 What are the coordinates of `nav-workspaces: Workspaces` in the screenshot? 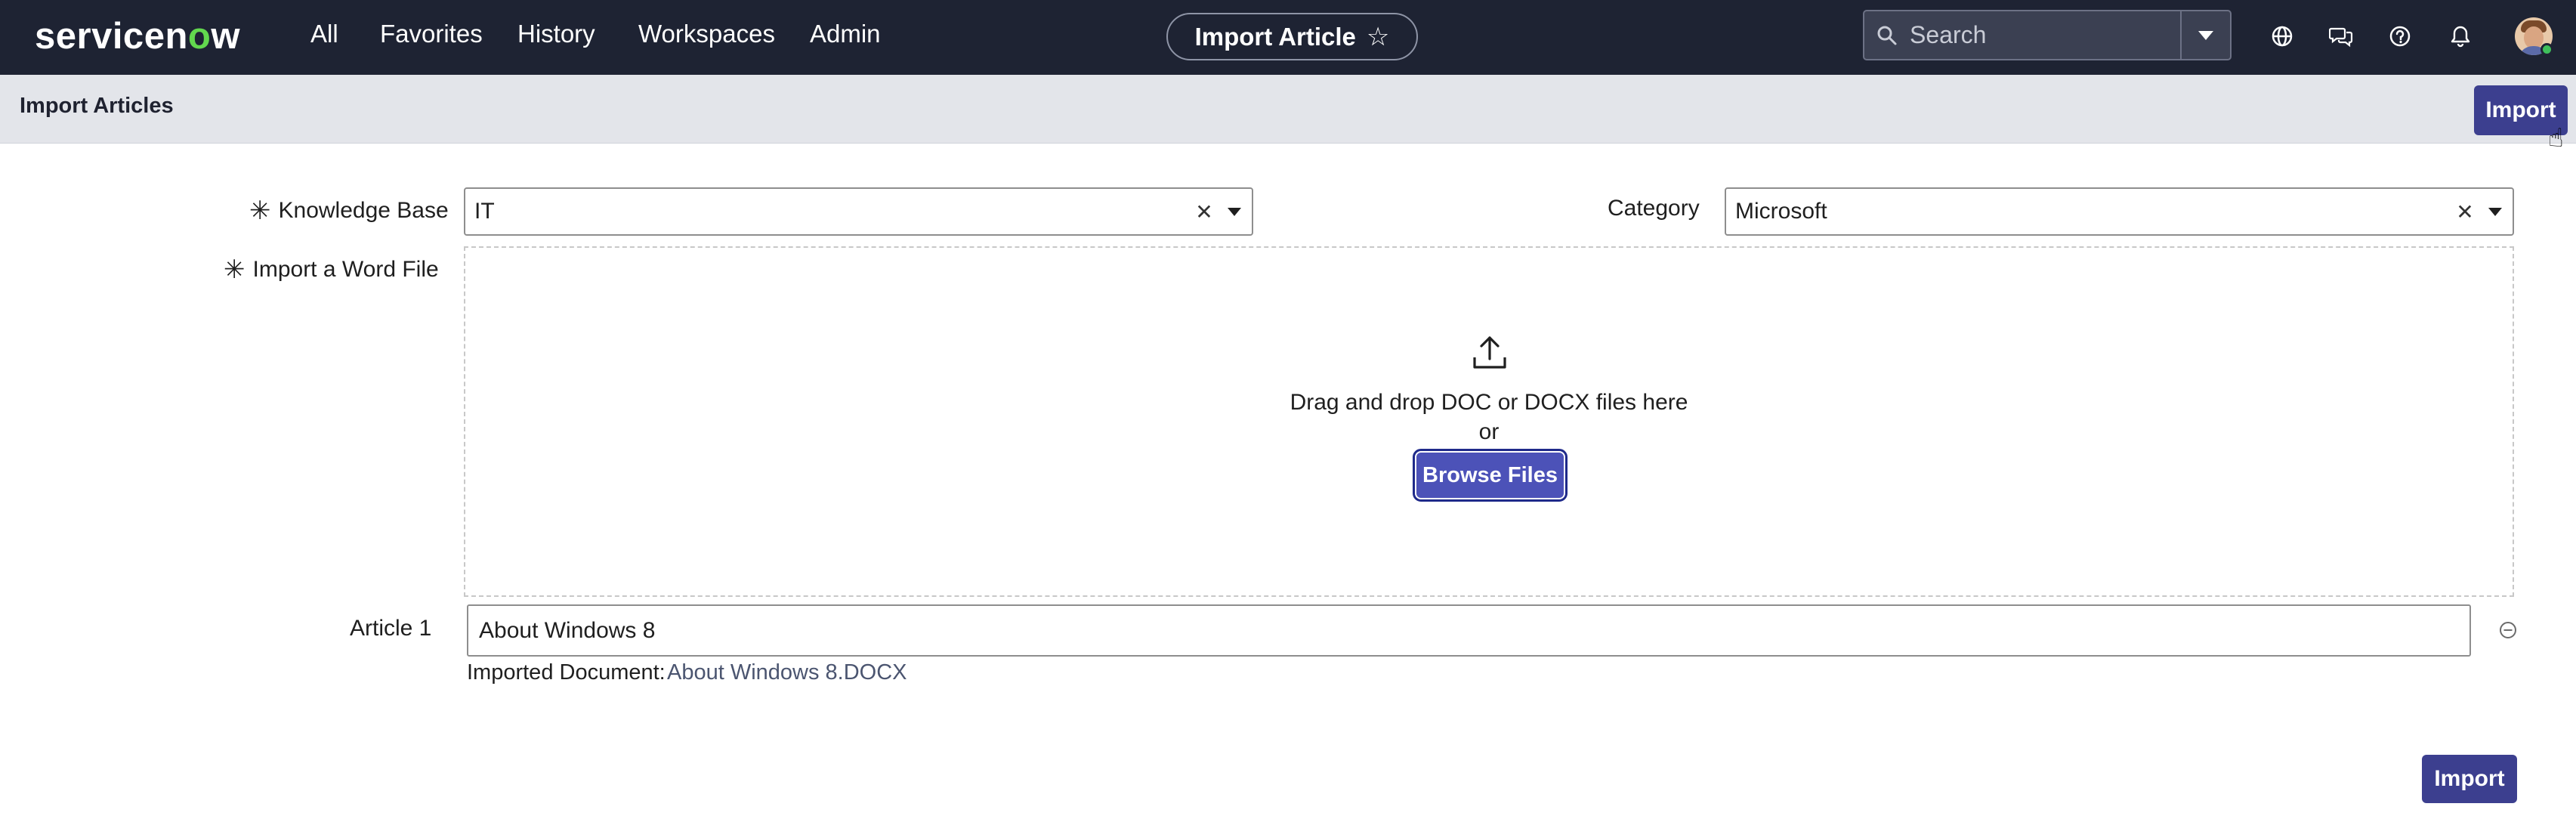 It's located at (706, 34).